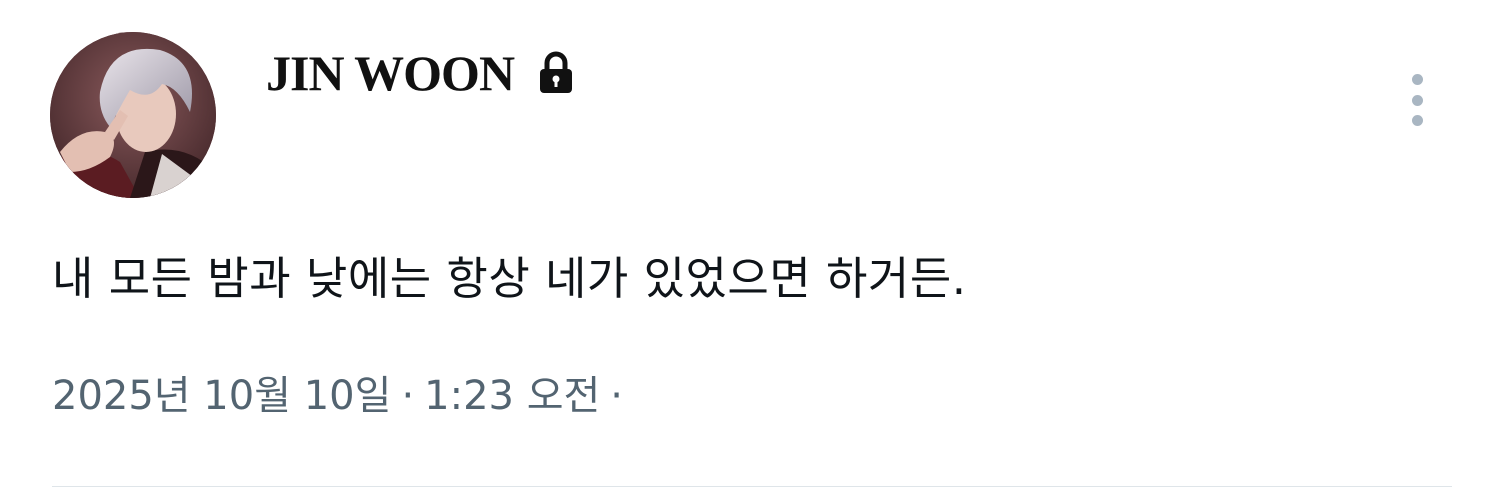  Describe the element at coordinates (752, 486) in the screenshot. I see `divider` at that location.